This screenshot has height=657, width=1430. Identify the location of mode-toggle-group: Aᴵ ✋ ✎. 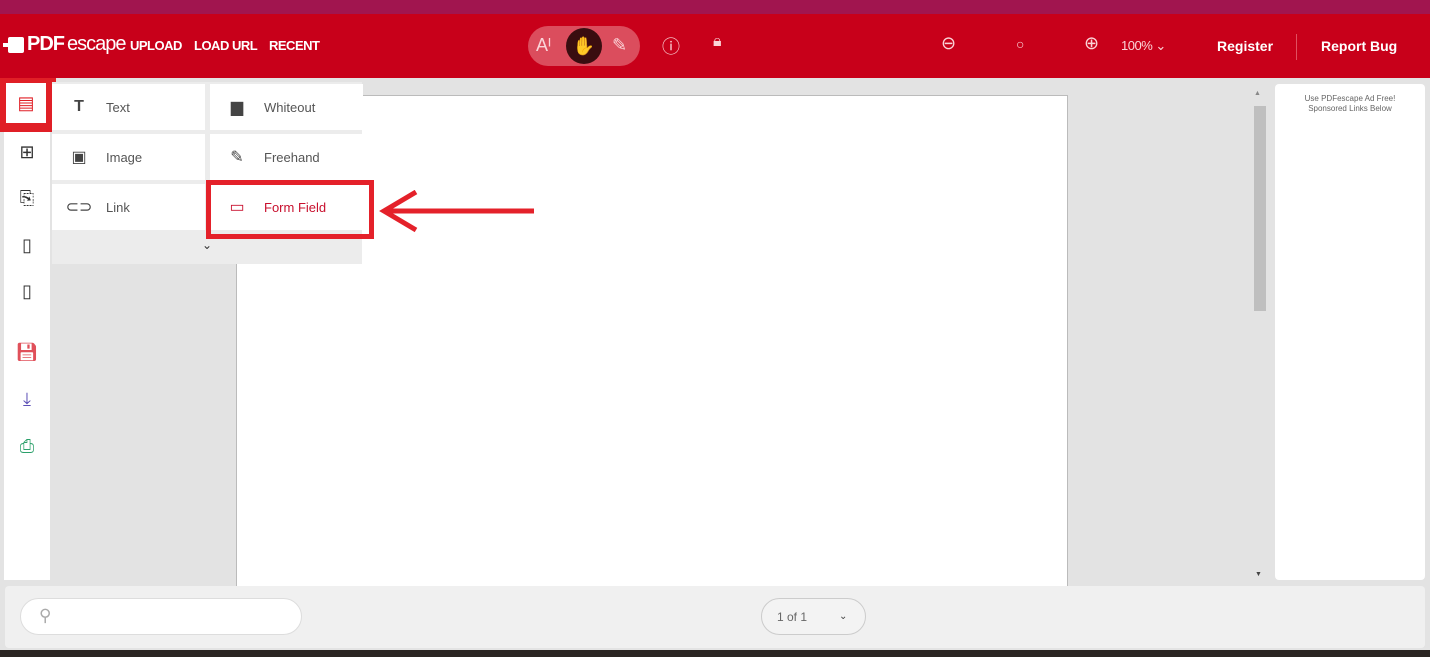
(584, 46).